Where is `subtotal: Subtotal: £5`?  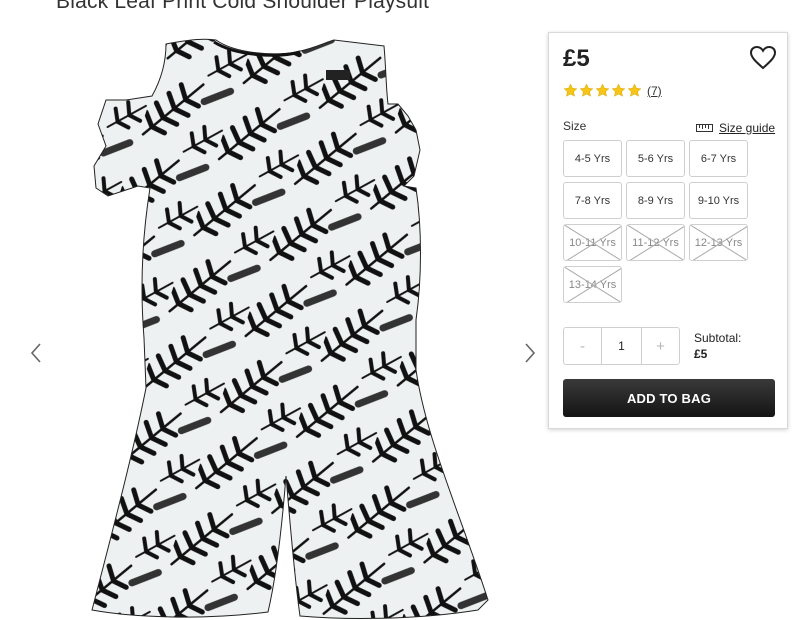
subtotal: Subtotal: £5 is located at coordinates (717, 346).